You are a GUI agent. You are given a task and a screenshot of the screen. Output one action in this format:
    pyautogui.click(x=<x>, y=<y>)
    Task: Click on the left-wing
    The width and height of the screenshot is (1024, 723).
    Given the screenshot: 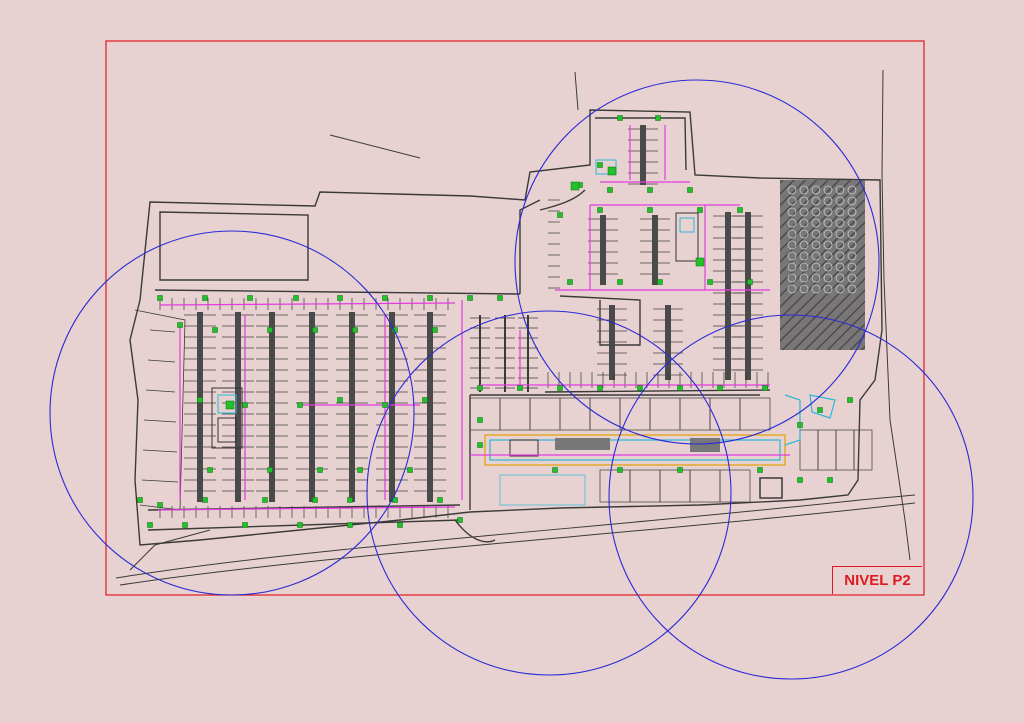 What is the action you would take?
    pyautogui.click(x=160, y=410)
    